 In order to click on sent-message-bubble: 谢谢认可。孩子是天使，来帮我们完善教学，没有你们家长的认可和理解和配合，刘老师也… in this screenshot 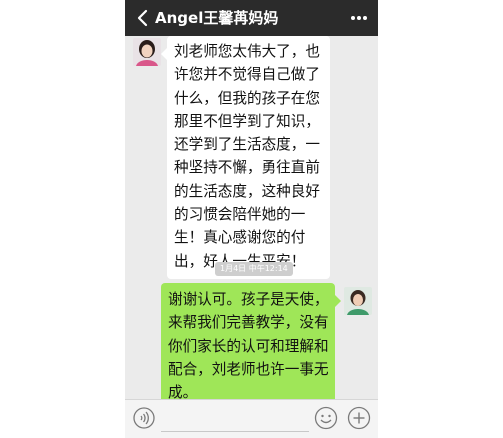, I will do `click(251, 347)`.